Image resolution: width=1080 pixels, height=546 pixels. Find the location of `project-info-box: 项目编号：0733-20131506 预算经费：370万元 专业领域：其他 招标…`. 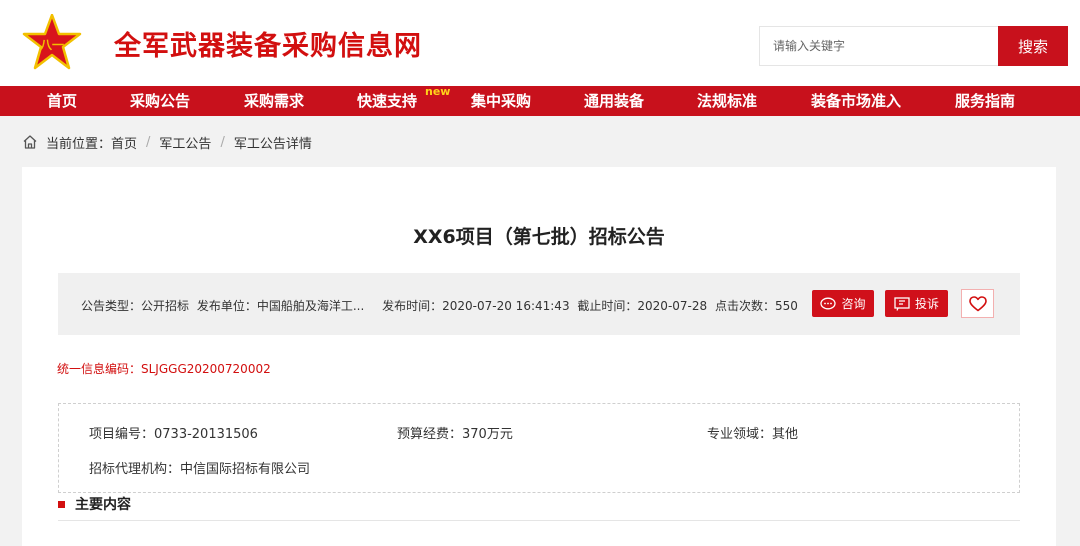

project-info-box: 项目编号：0733-20131506 预算经费：370万元 专业领域：其他 招标… is located at coordinates (539, 448).